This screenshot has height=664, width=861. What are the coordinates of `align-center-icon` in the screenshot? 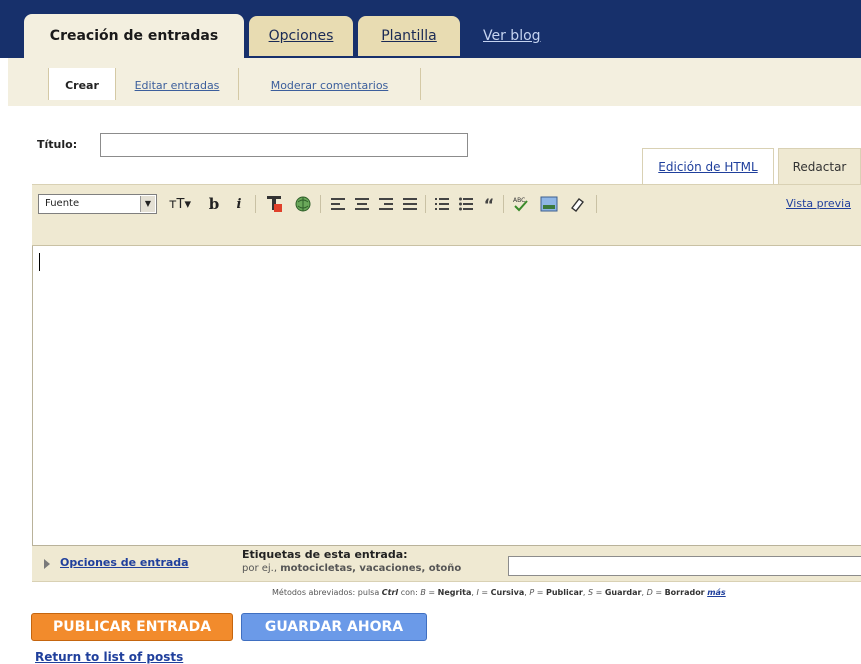 It's located at (362, 204).